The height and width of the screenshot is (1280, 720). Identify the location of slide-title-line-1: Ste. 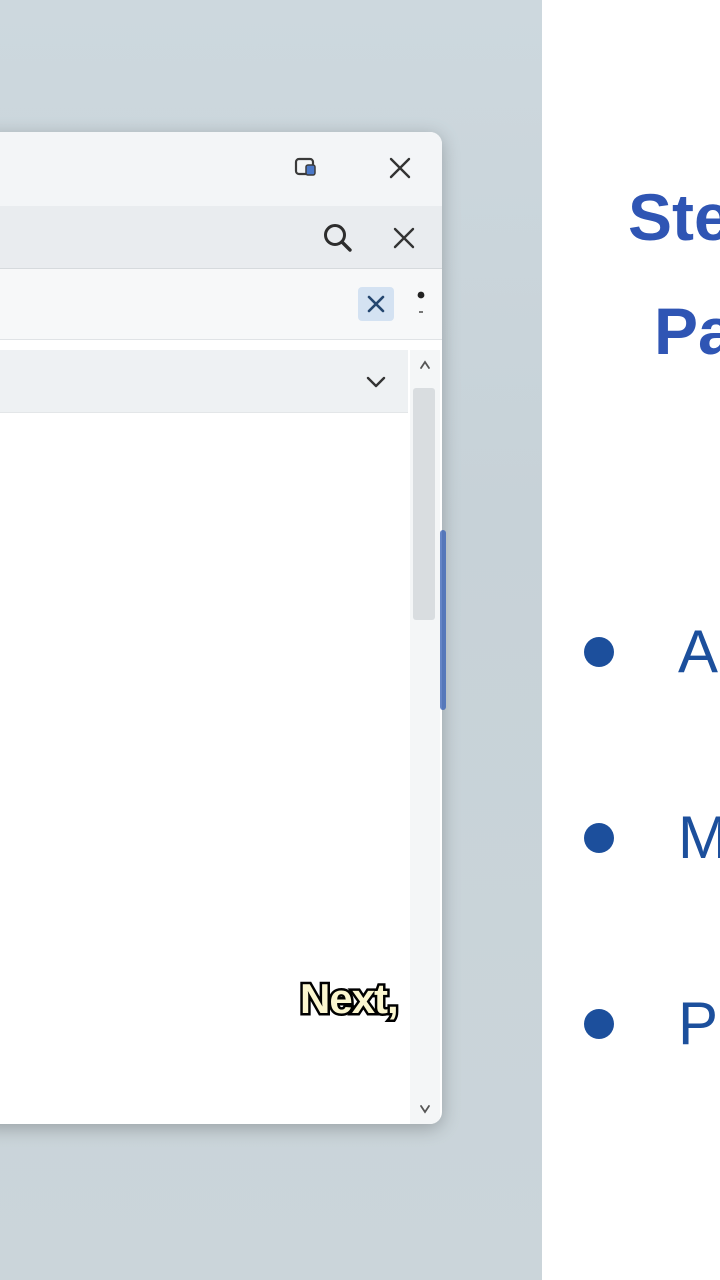
(674, 217).